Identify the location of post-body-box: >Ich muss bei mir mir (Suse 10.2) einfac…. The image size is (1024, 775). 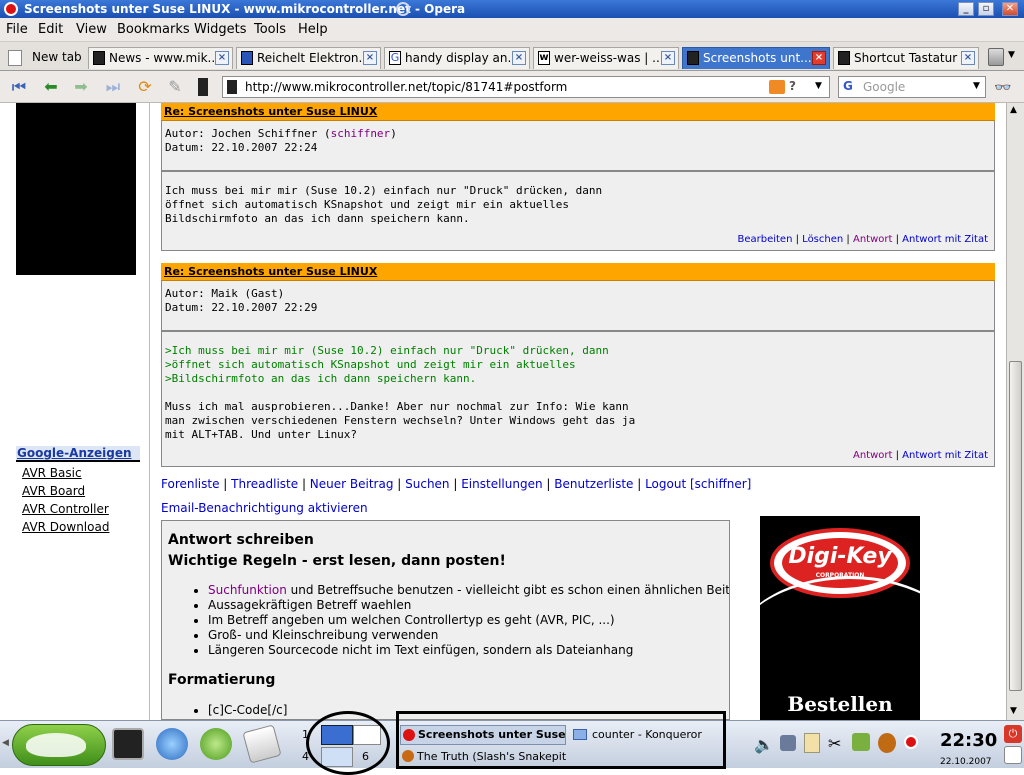
(578, 399).